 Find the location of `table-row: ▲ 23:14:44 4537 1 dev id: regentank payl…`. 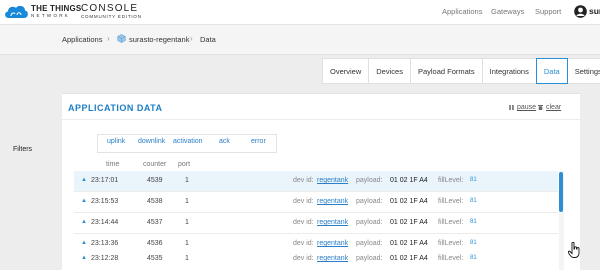

table-row: ▲ 23:14:44 4537 1 dev id: regentank payl… is located at coordinates (316, 223).